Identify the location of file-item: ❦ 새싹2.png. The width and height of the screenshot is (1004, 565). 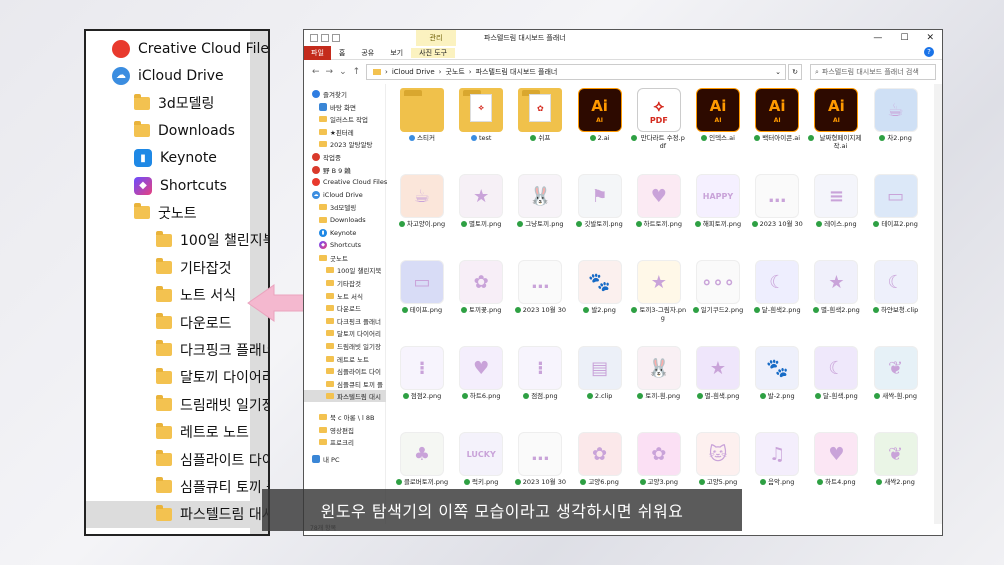
(896, 470).